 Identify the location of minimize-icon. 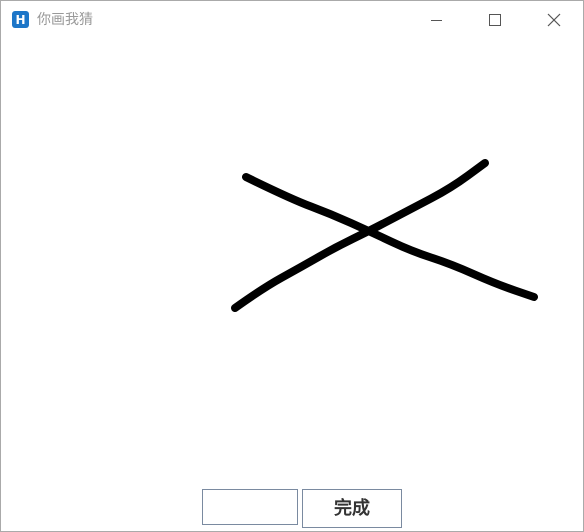
(436, 20).